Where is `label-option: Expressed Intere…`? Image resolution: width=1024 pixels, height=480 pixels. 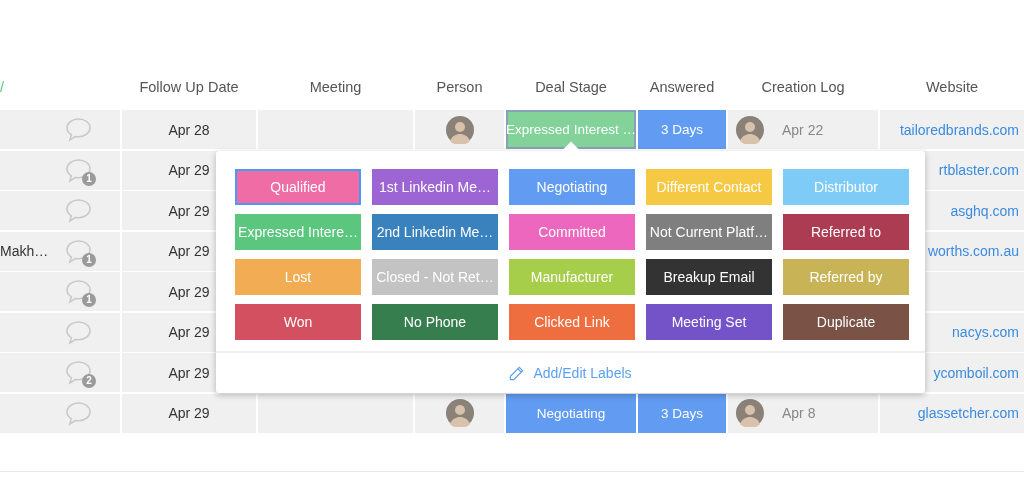
label-option: Expressed Intere… is located at coordinates (298, 232).